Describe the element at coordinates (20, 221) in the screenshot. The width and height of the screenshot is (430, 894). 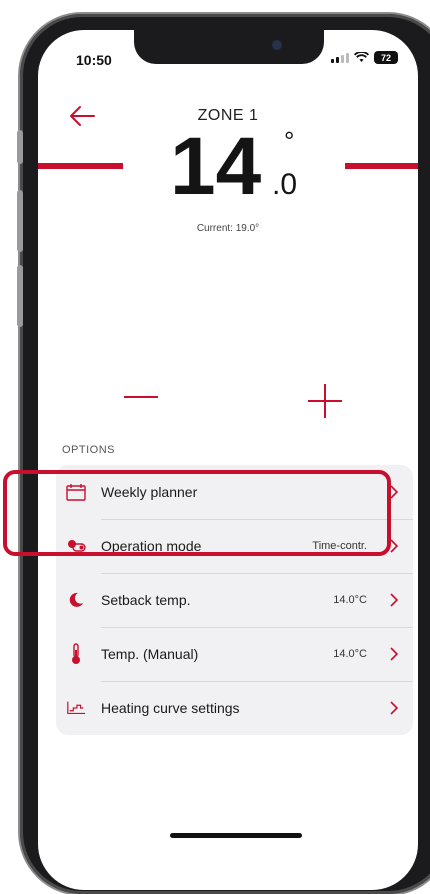
I see `phone-volume-up-button` at that location.